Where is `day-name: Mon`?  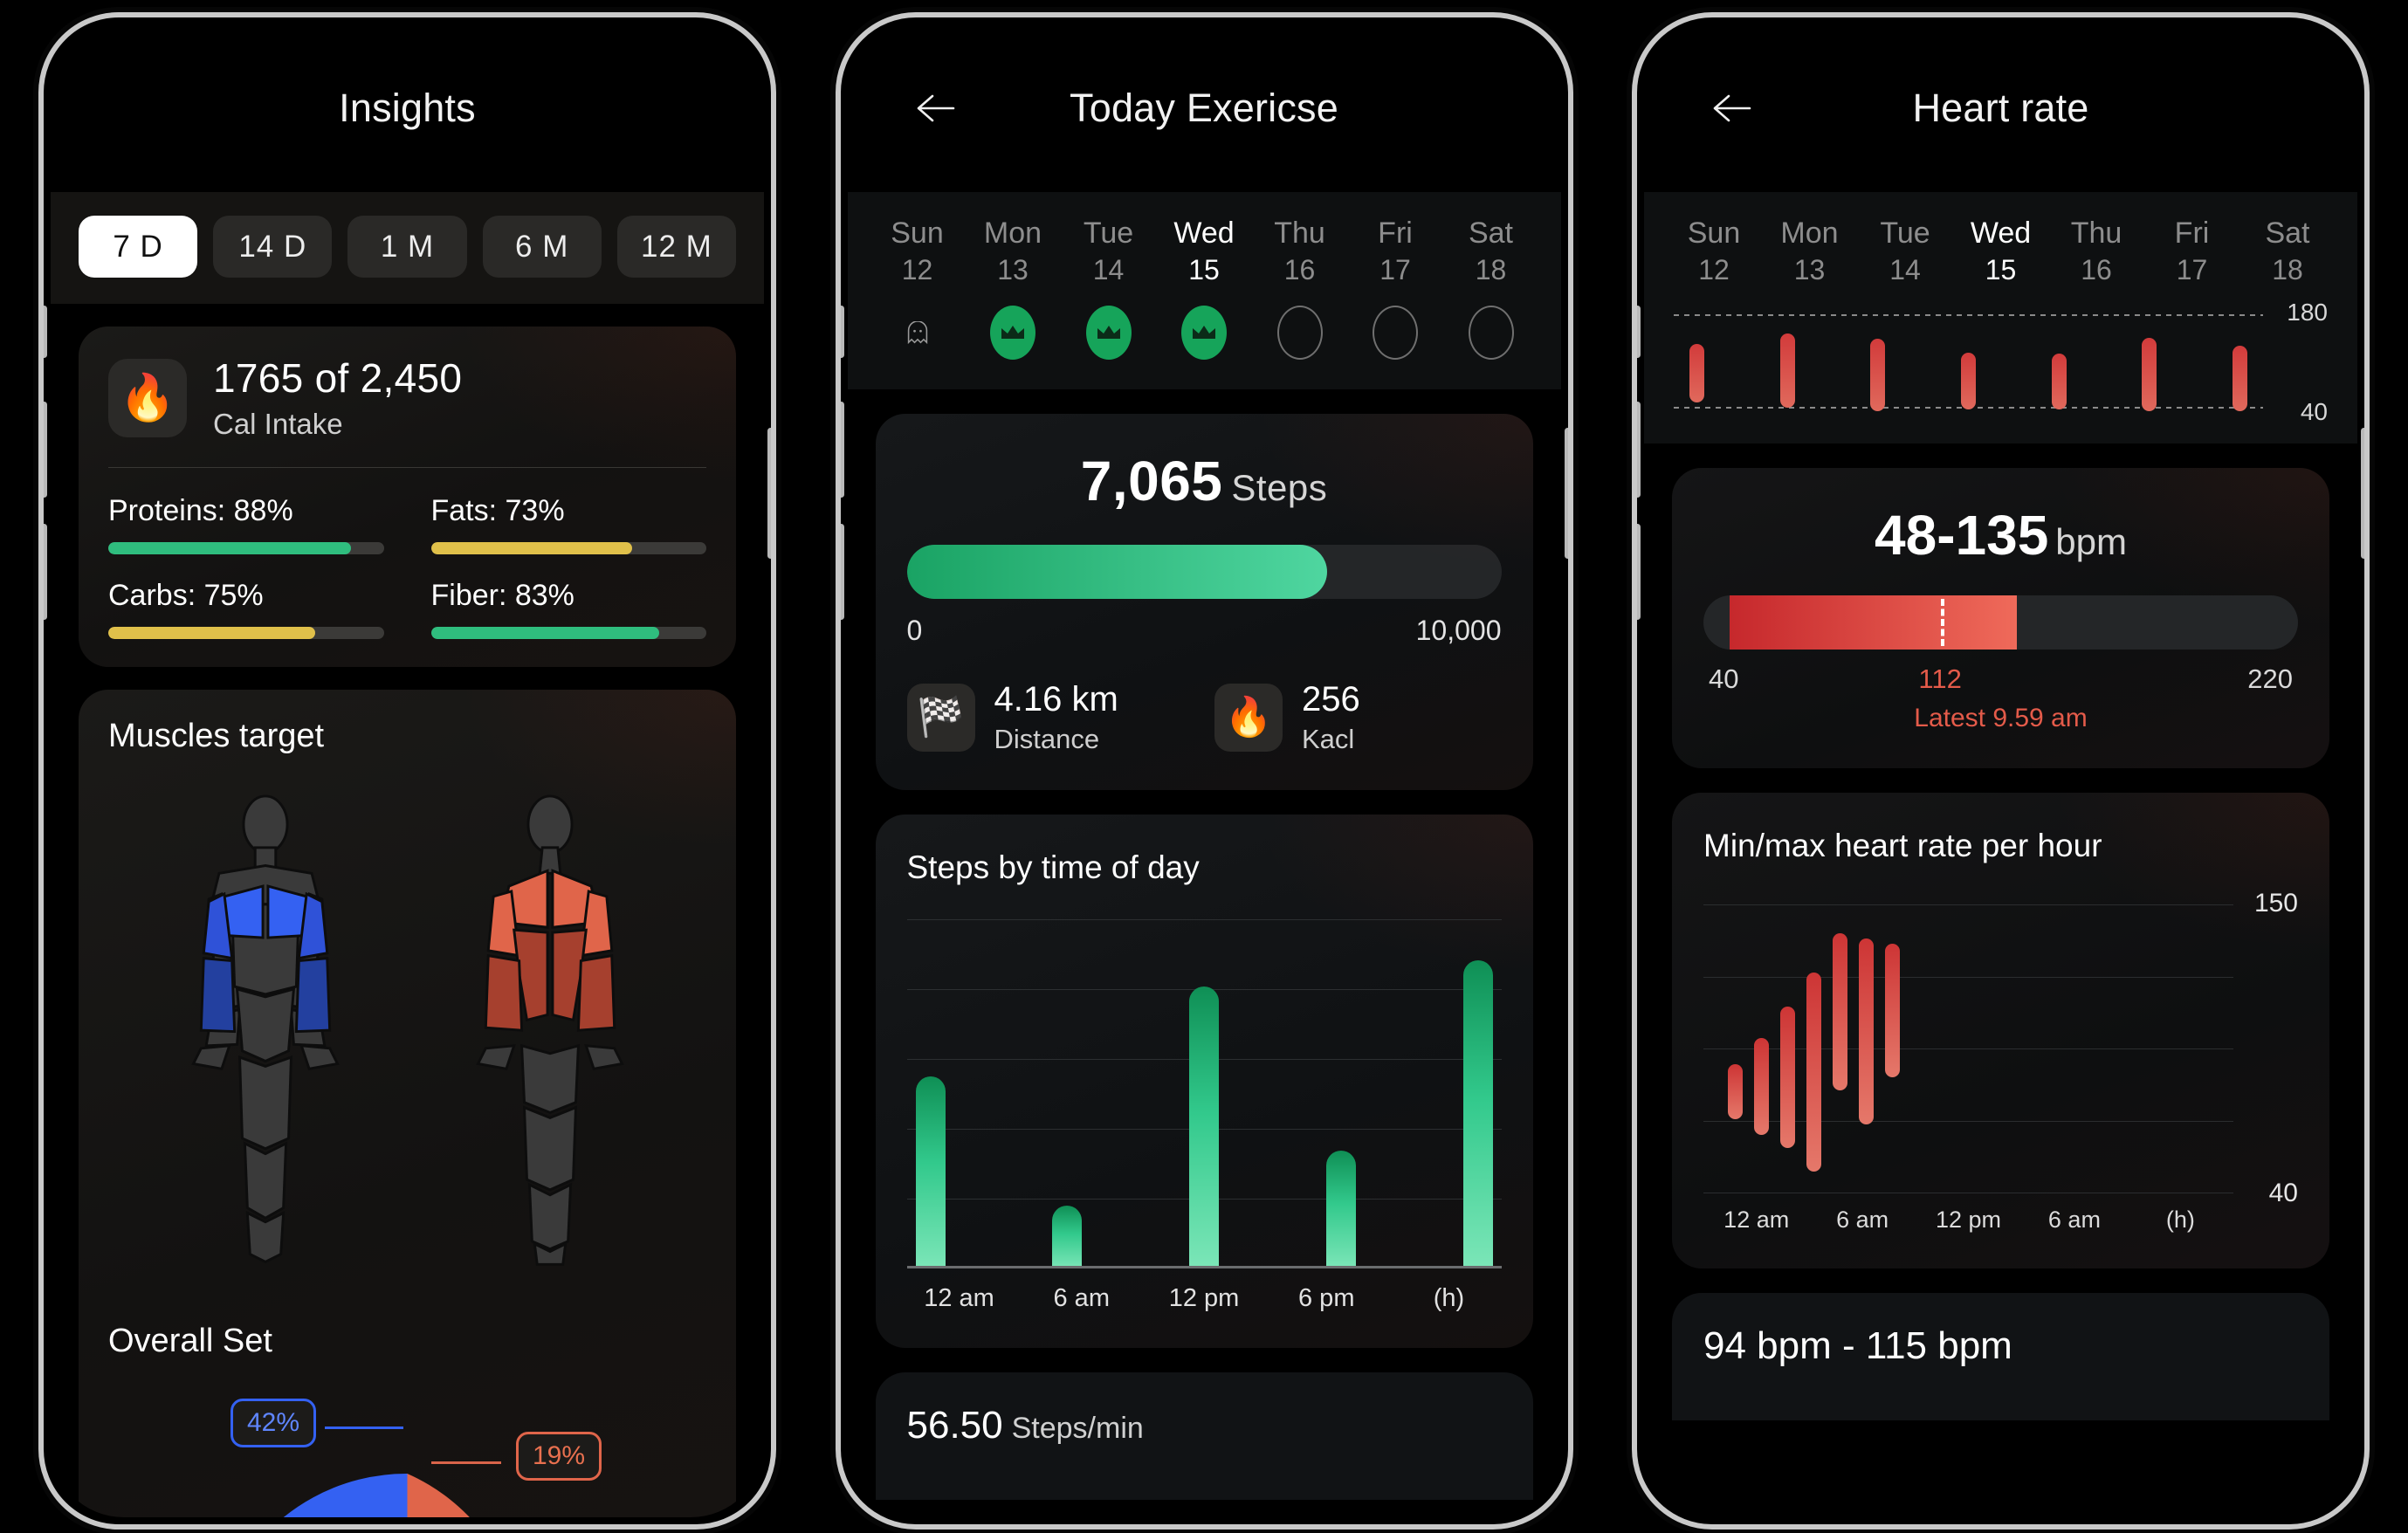
day-name: Mon is located at coordinates (1012, 233).